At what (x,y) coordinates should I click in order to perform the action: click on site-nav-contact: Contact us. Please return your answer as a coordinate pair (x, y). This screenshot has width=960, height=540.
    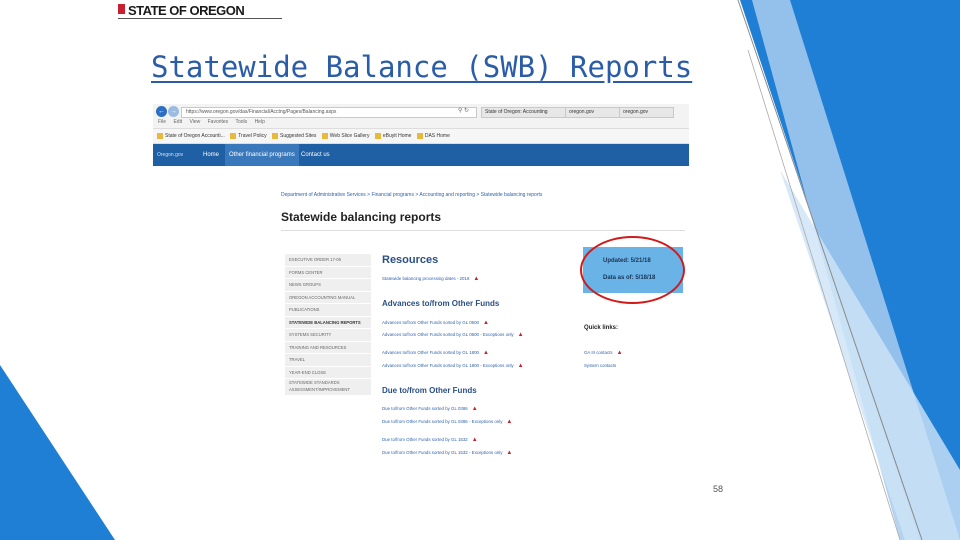
    Looking at the image, I should click on (315, 155).